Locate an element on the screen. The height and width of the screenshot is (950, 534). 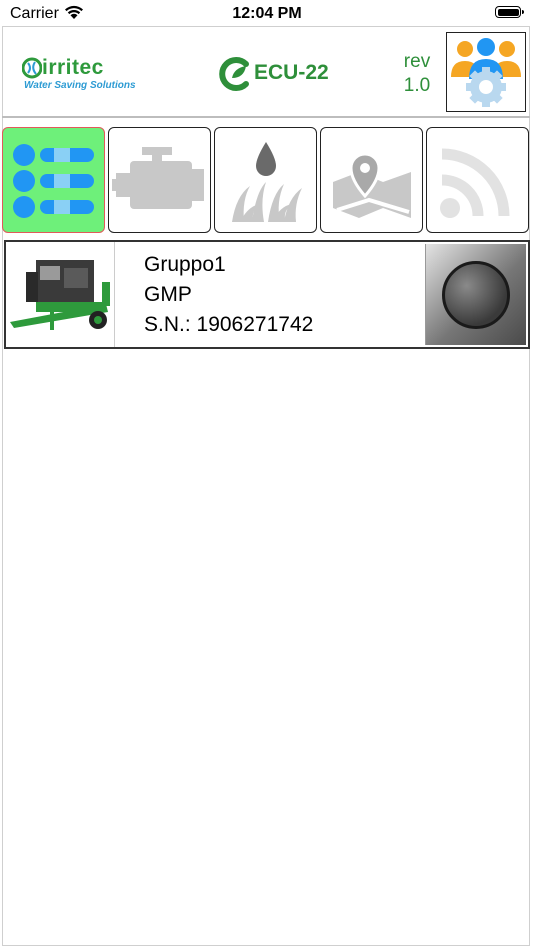
status-indicator-icon is located at coordinates (476, 294).